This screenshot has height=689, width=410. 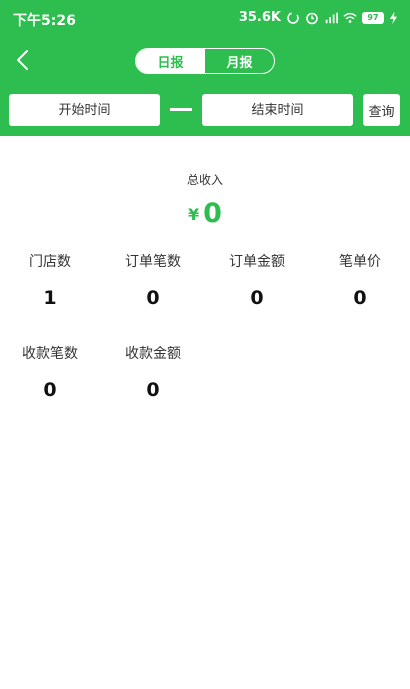 I want to click on currency-symbol: ¥, so click(x=194, y=214).